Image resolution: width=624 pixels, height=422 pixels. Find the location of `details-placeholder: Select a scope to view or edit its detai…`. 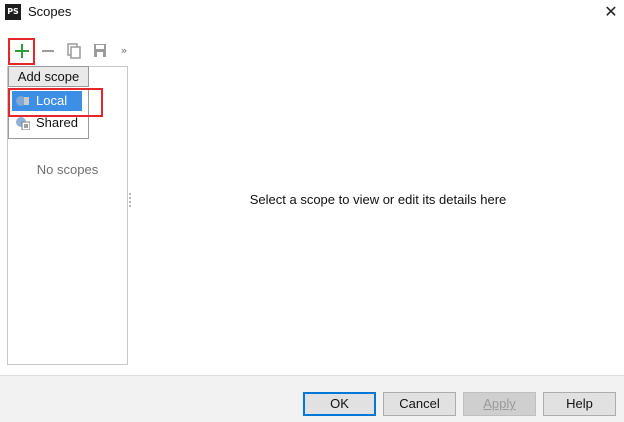

details-placeholder: Select a scope to view or edit its detai… is located at coordinates (378, 199).